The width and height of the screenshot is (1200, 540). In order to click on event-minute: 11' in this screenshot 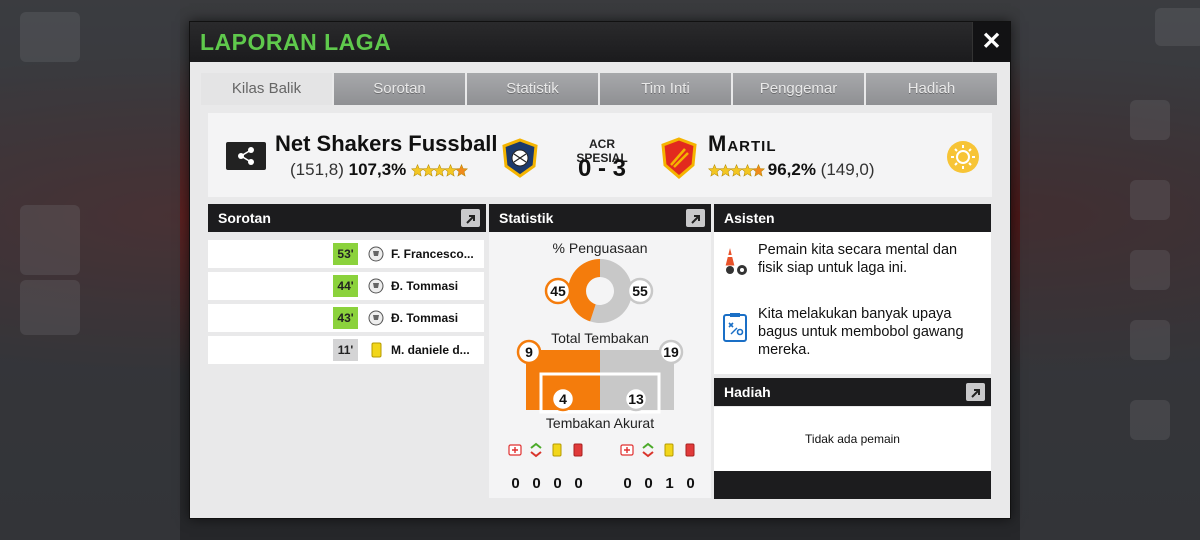, I will do `click(345, 350)`.